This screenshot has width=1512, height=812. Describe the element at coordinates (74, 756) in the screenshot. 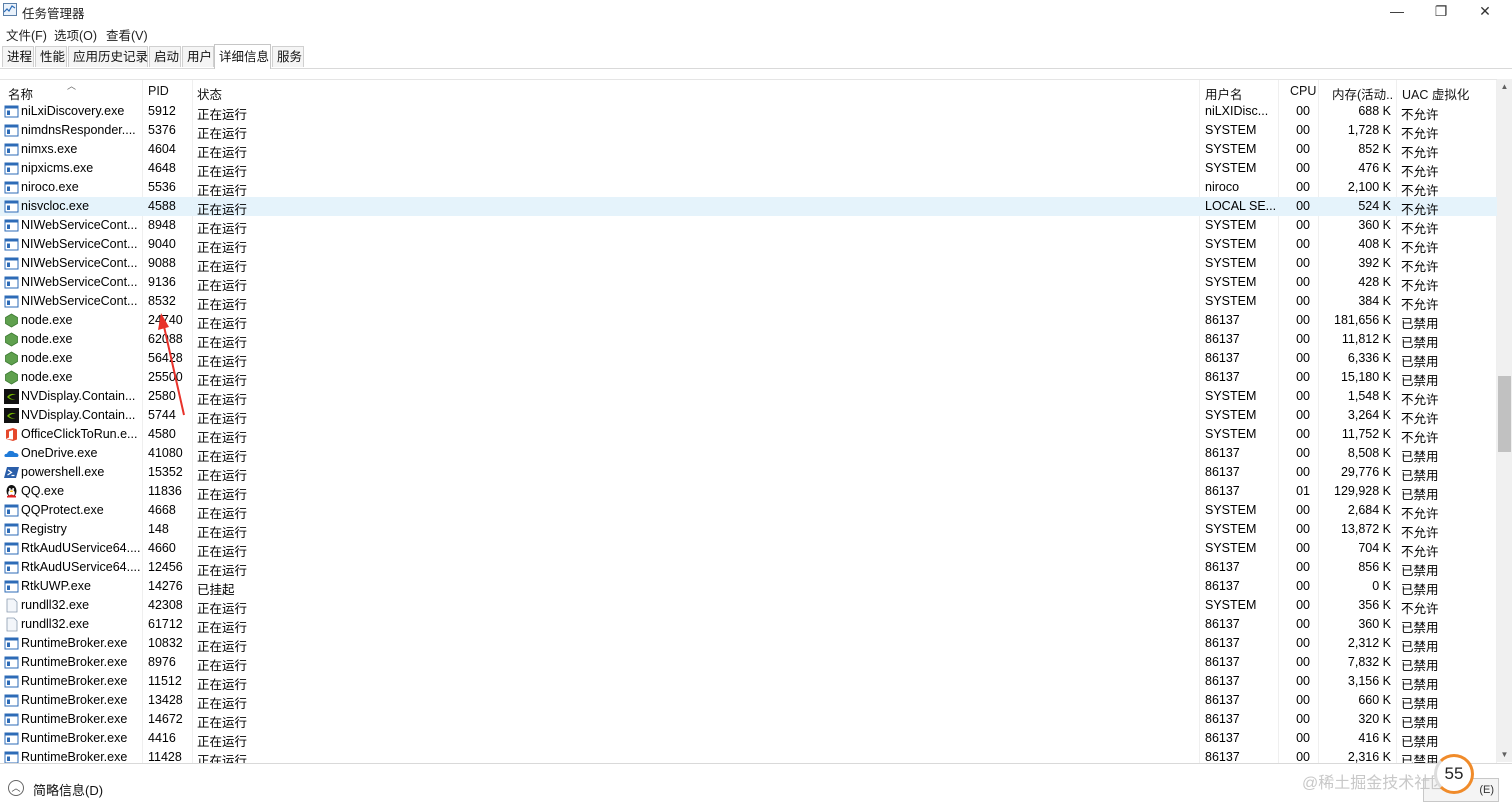

I see `cell-name: RuntimeBroker.exe` at that location.